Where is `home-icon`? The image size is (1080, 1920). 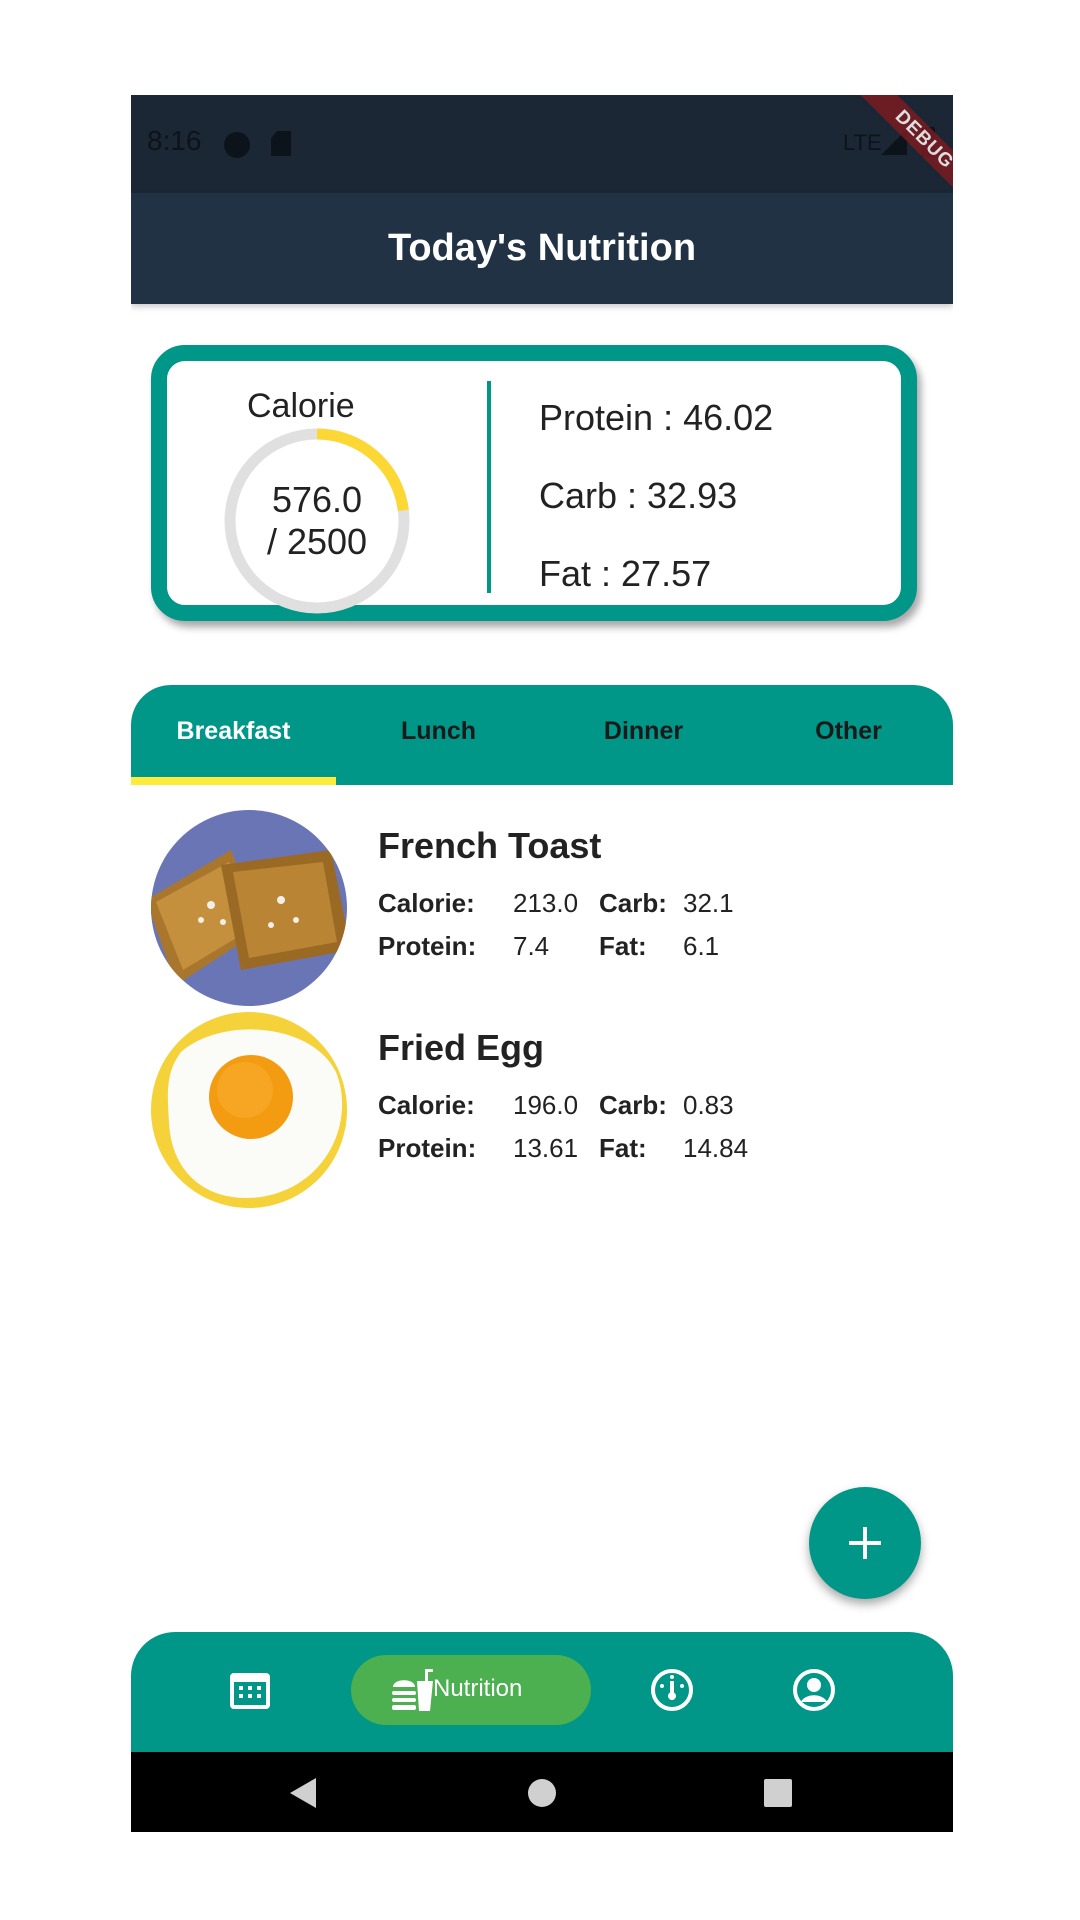 home-icon is located at coordinates (542, 1793).